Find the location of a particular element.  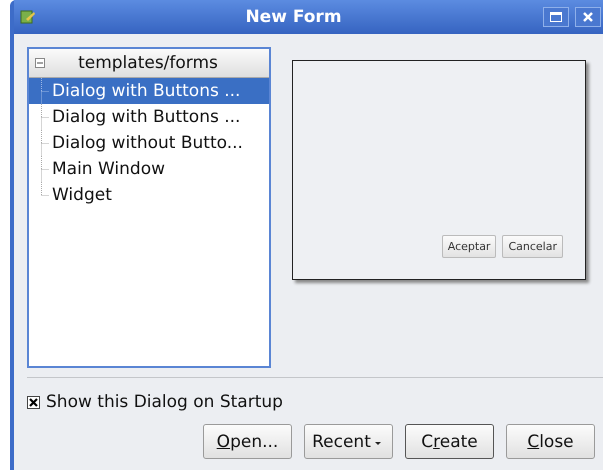

tree-header: templates/forms is located at coordinates (148, 63).